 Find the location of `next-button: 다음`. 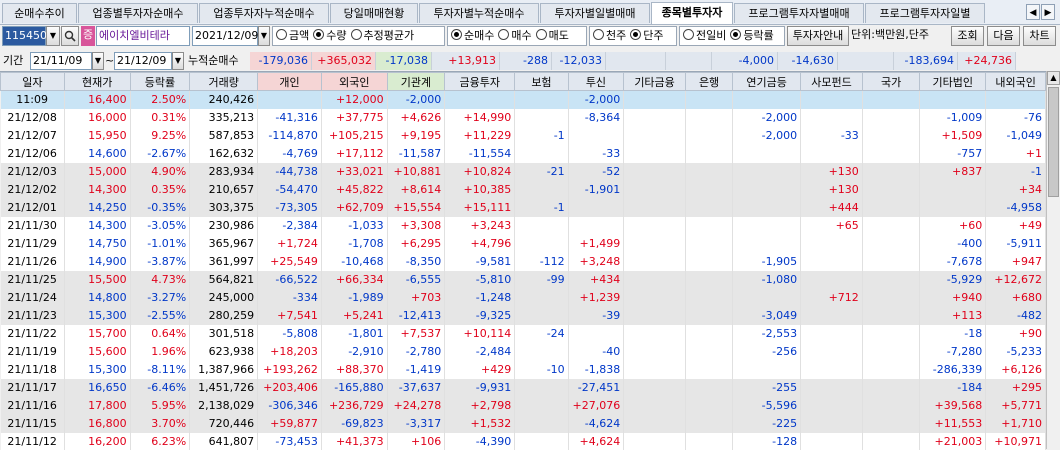

next-button: 다음 is located at coordinates (1003, 36).